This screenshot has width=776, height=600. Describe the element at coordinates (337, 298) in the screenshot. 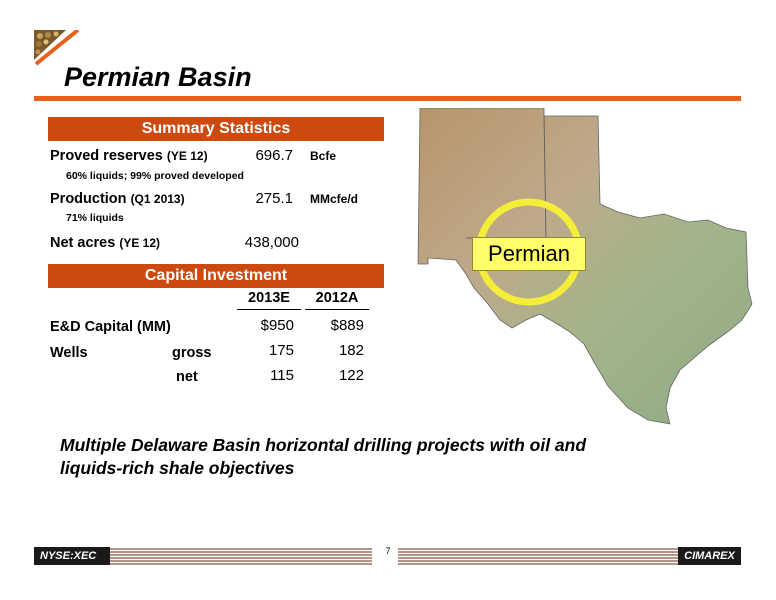

I see `column-header-2012a: 2012A` at that location.